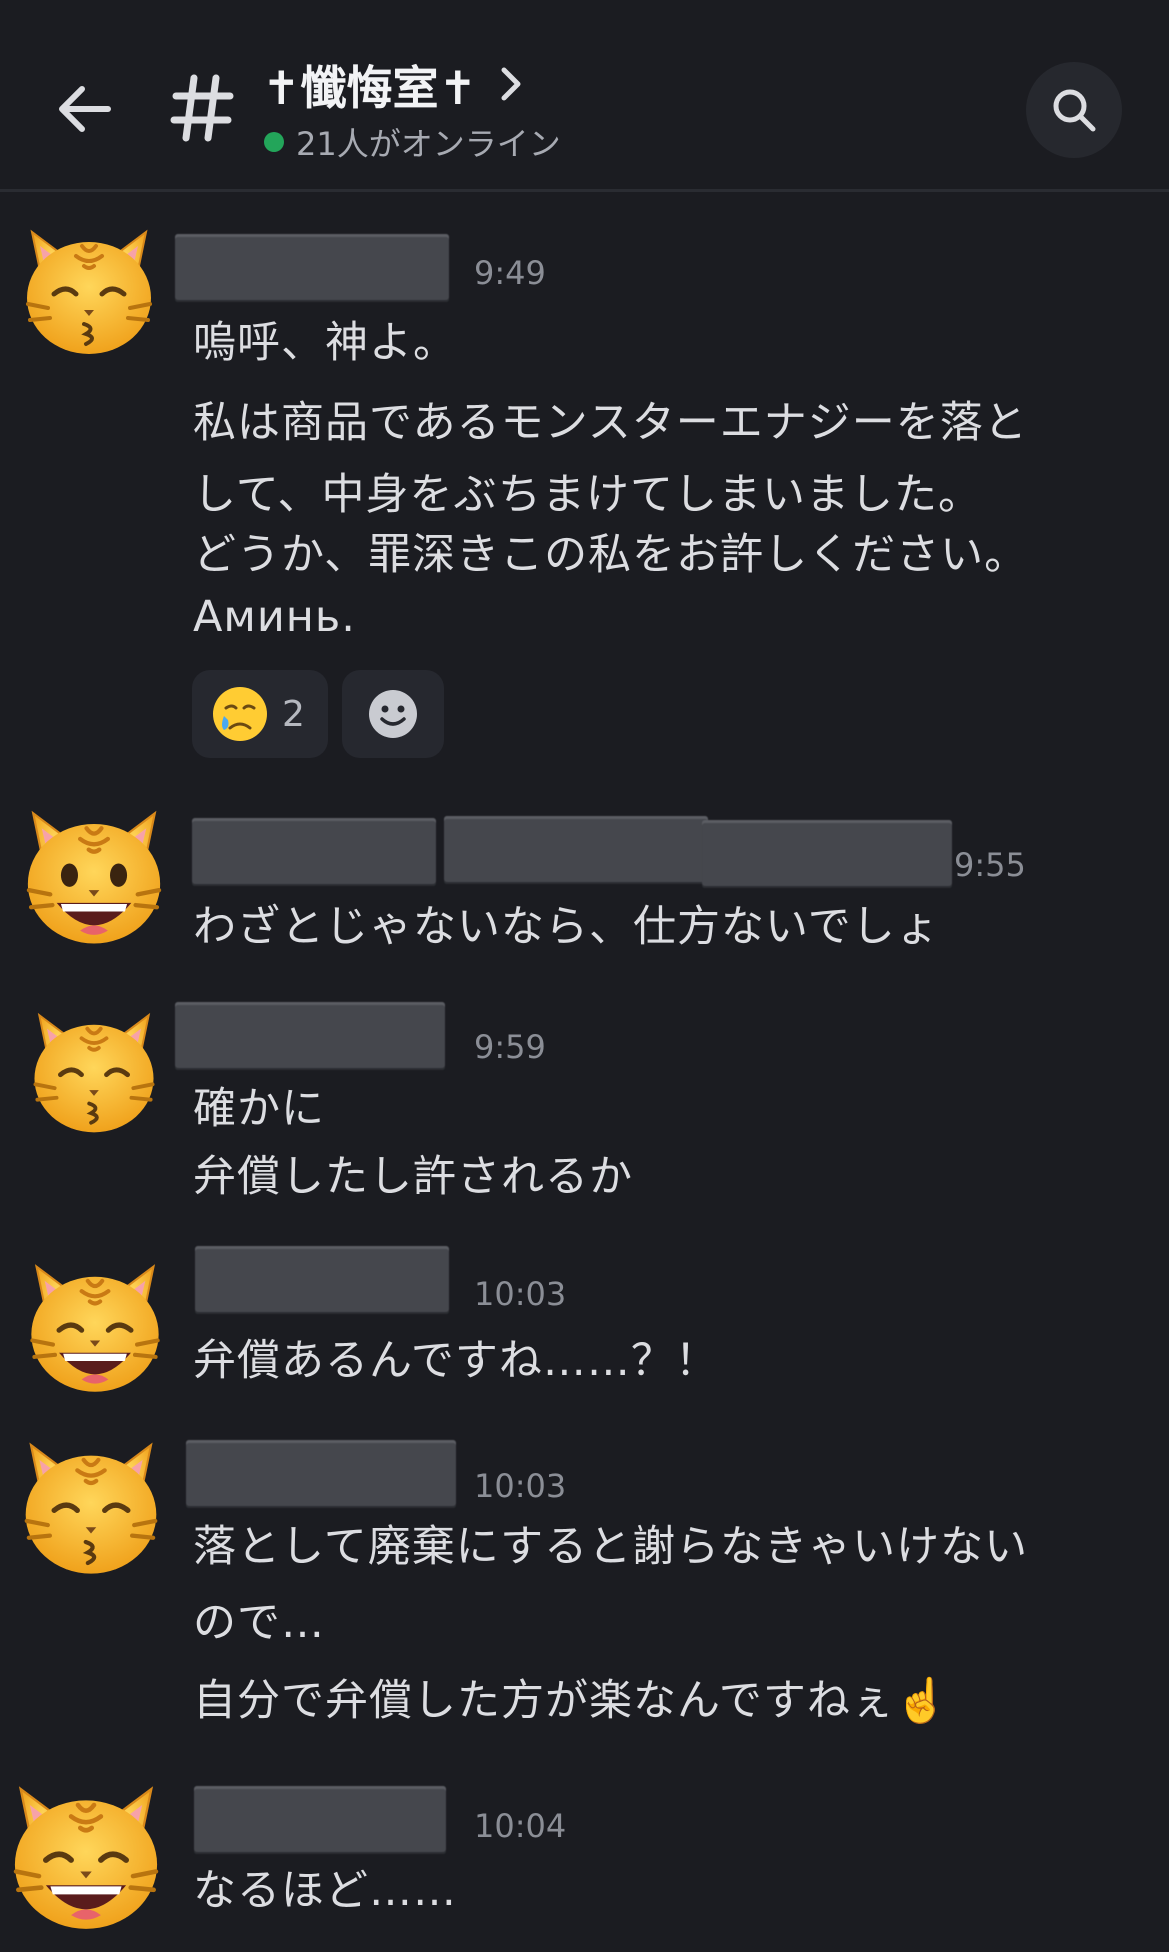 Image resolution: width=1169 pixels, height=1952 pixels. What do you see at coordinates (610, 423) in the screenshot?
I see `message-line: 私は商品であるモンスターエナジーを落と` at bounding box center [610, 423].